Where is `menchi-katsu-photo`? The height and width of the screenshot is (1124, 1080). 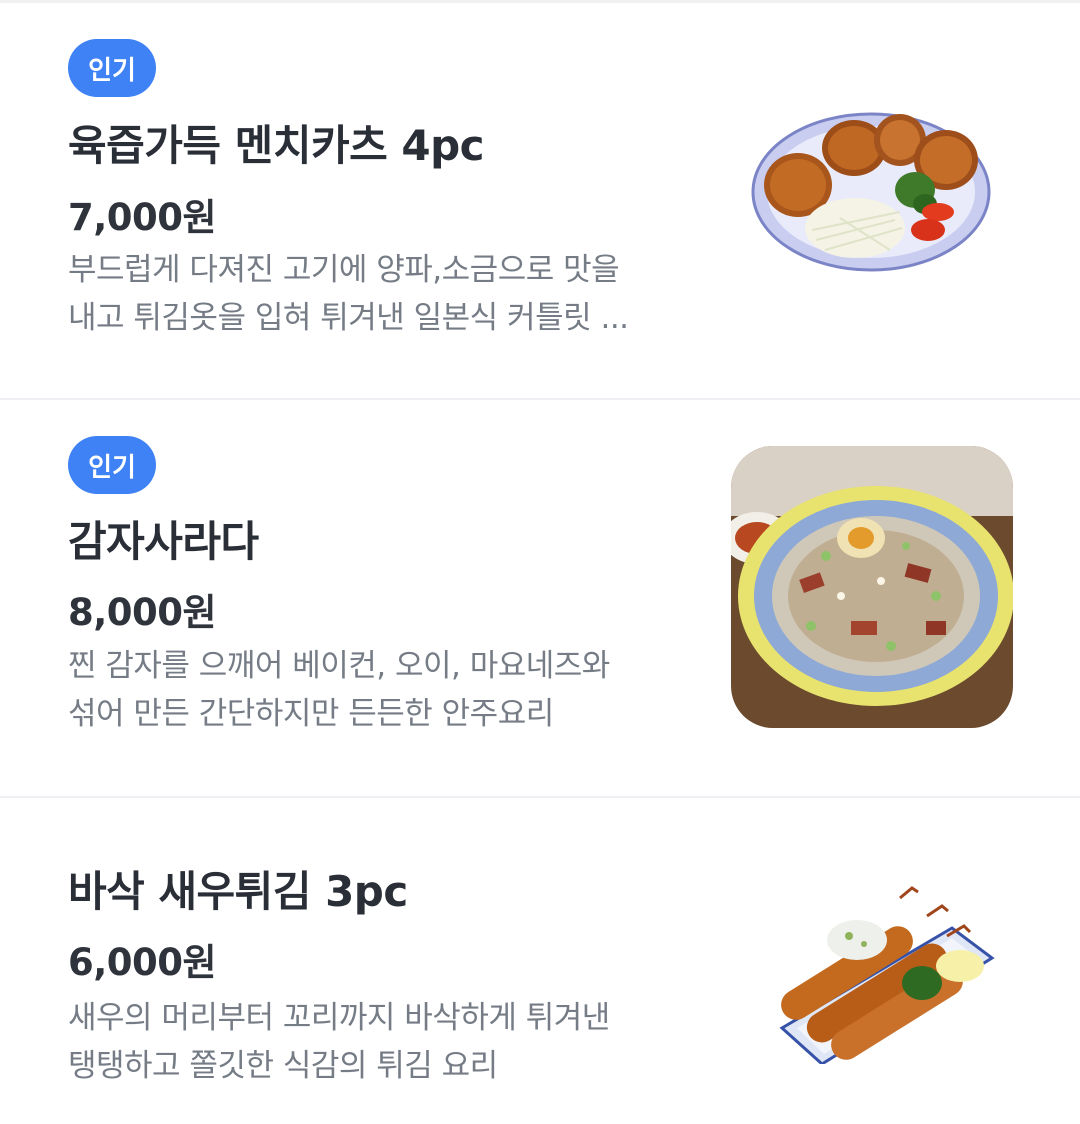 menchi-katsu-photo is located at coordinates (871, 192).